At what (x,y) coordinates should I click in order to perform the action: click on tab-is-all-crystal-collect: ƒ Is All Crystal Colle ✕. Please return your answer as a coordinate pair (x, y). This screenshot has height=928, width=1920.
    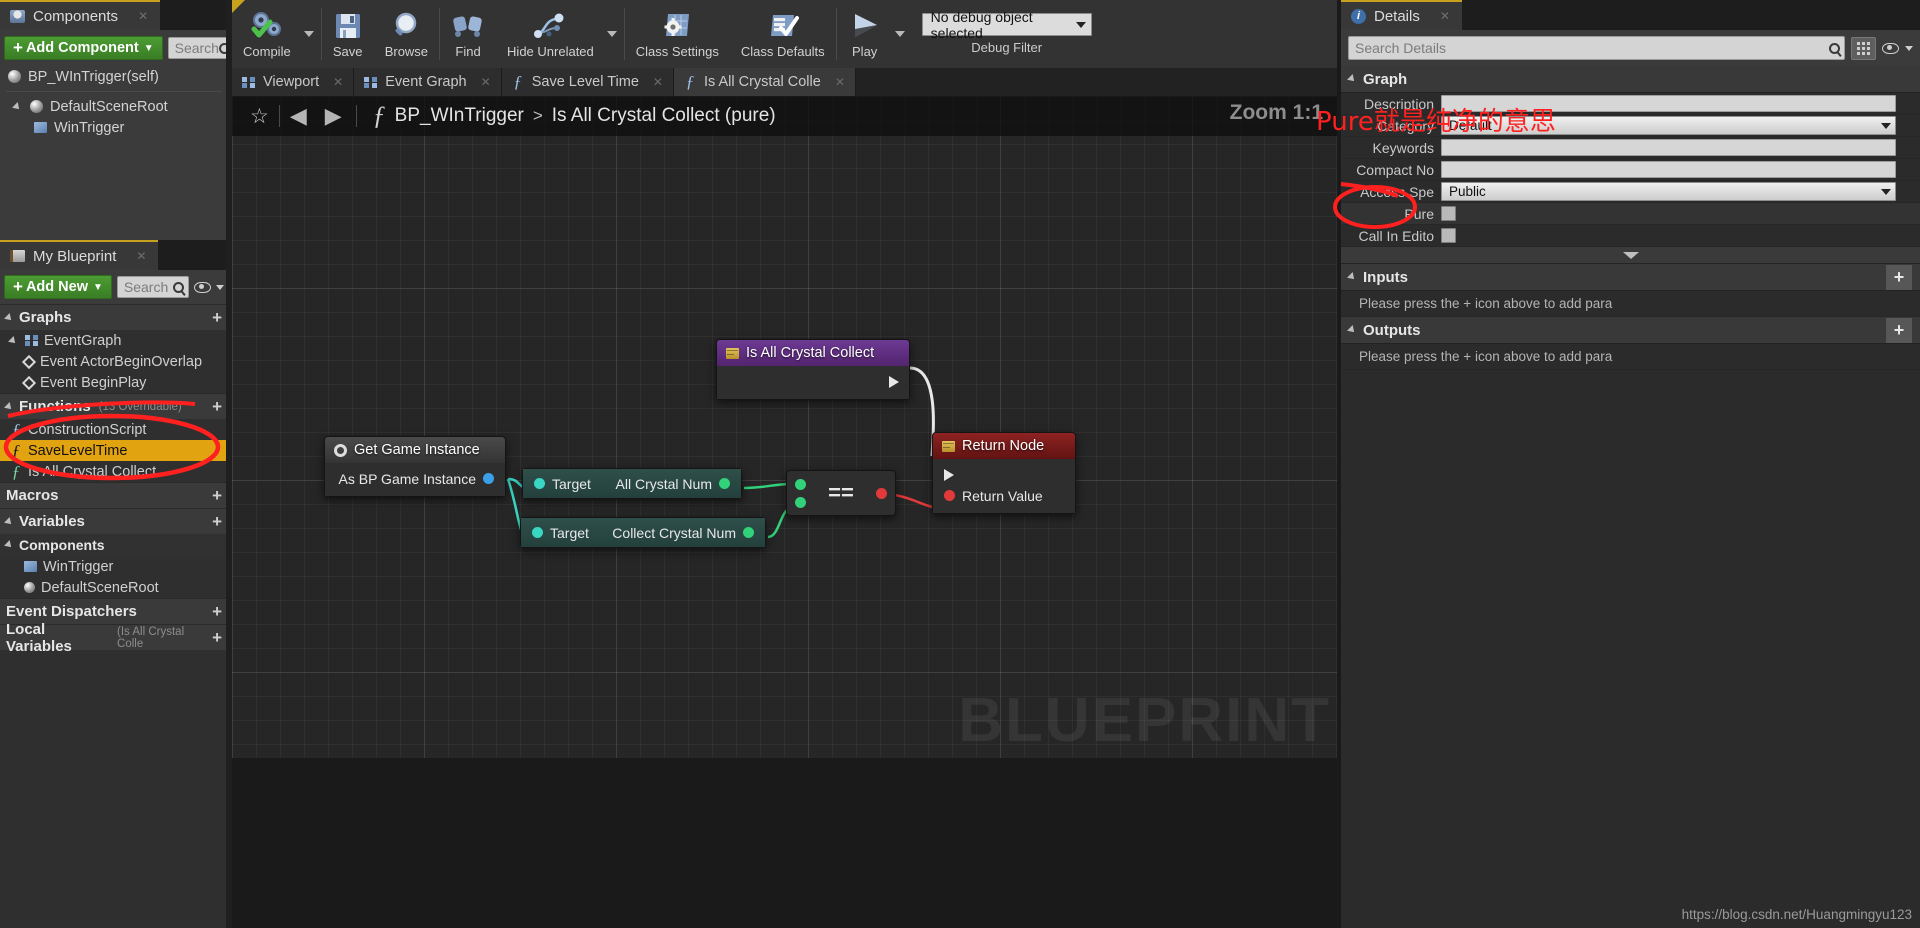
    Looking at the image, I should click on (764, 82).